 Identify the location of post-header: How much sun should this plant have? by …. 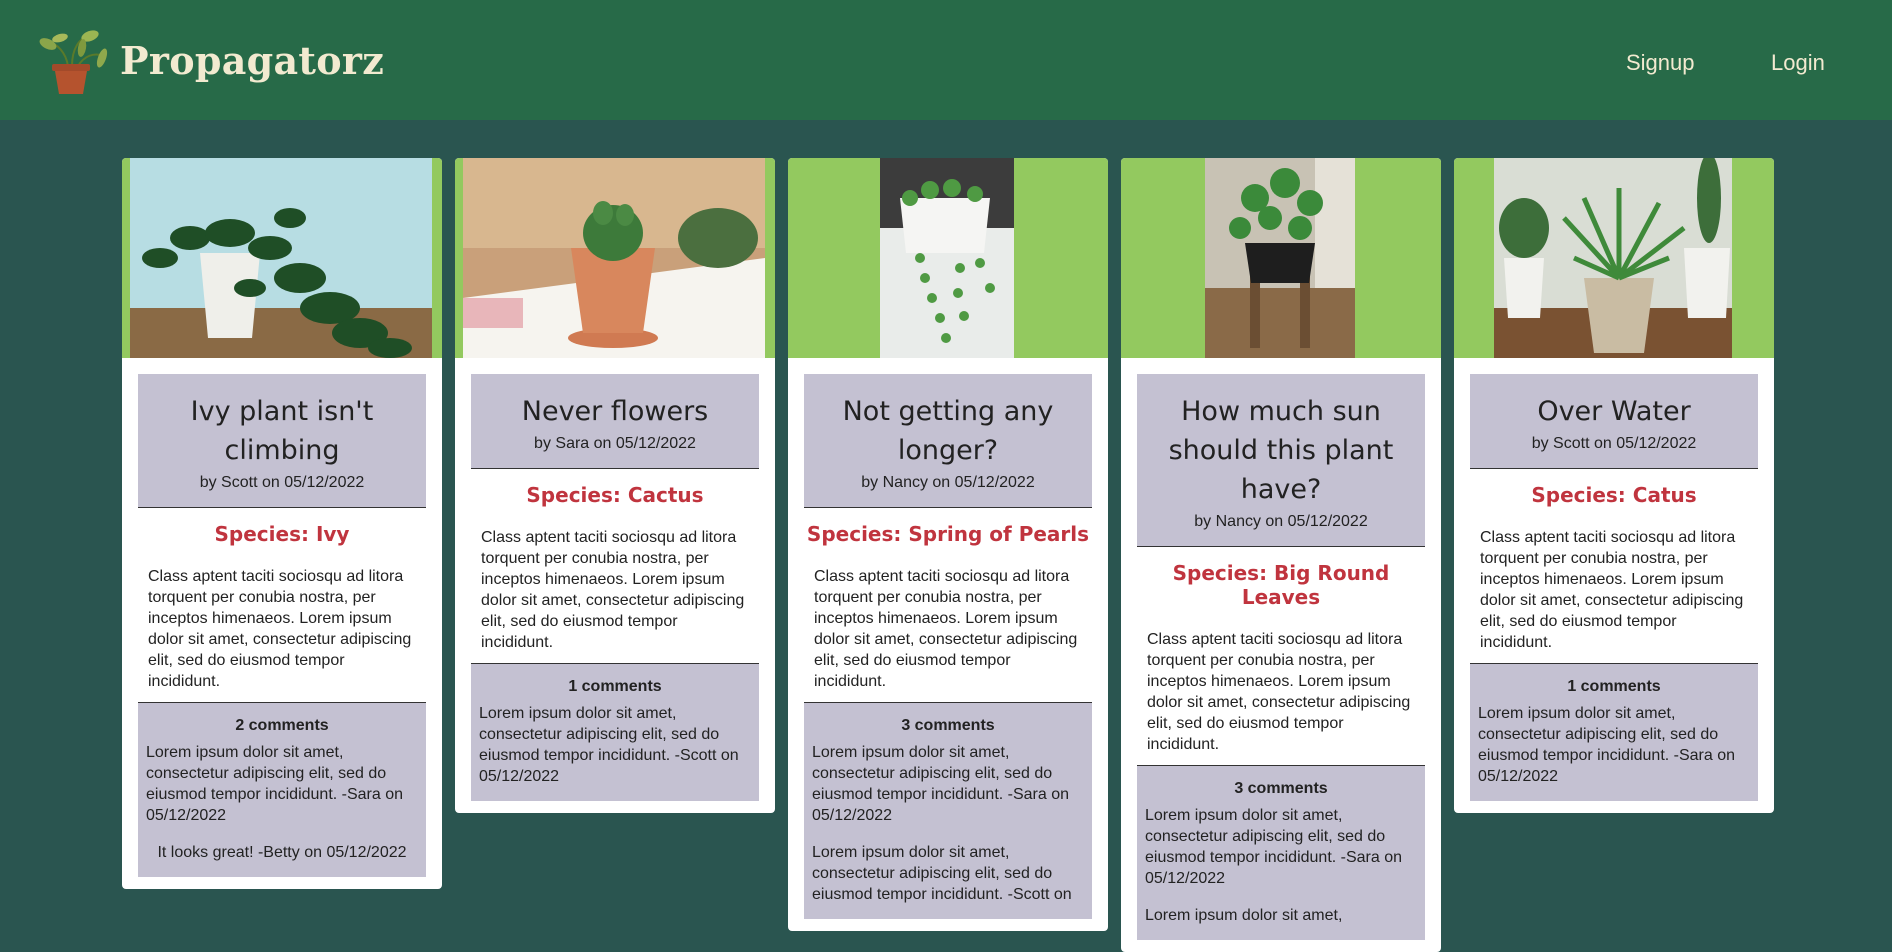
(1281, 460).